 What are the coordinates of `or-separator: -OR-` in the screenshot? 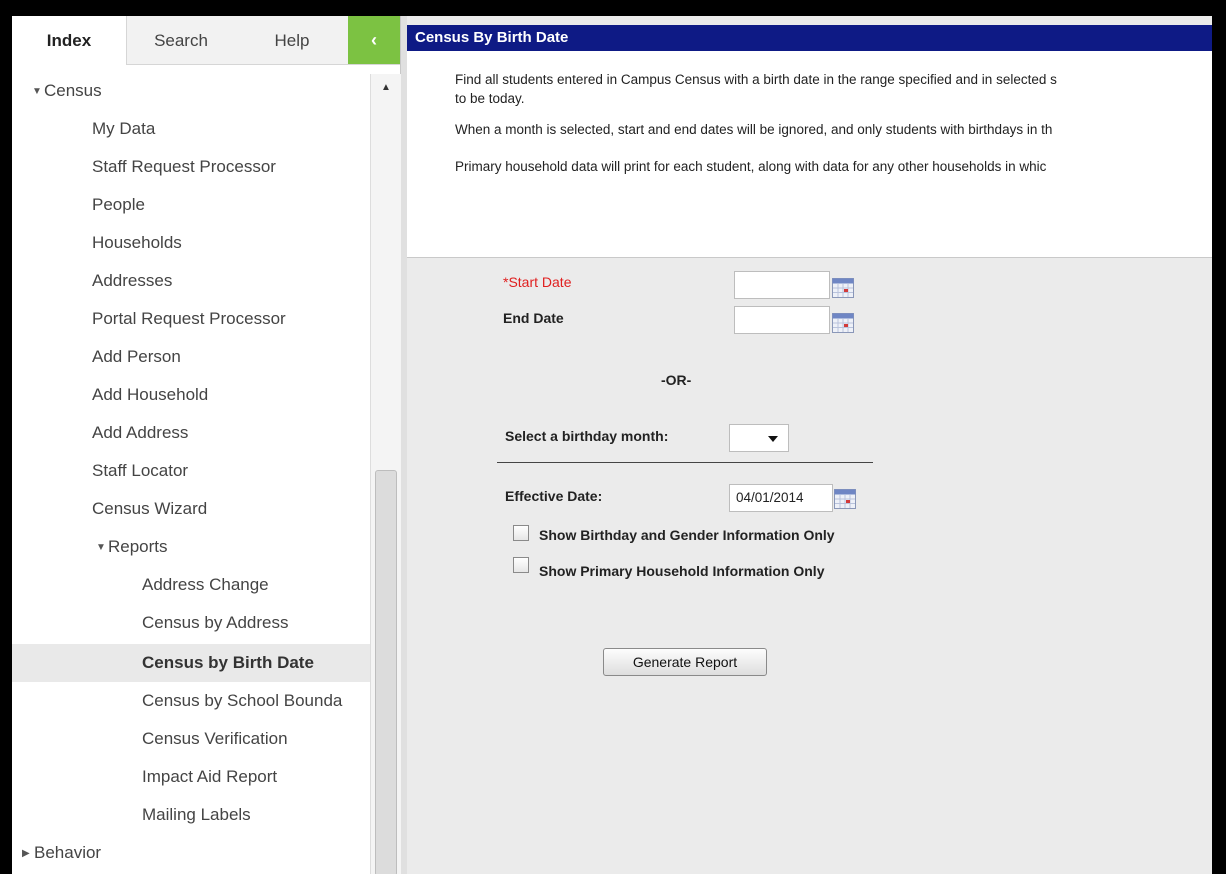 It's located at (676, 380).